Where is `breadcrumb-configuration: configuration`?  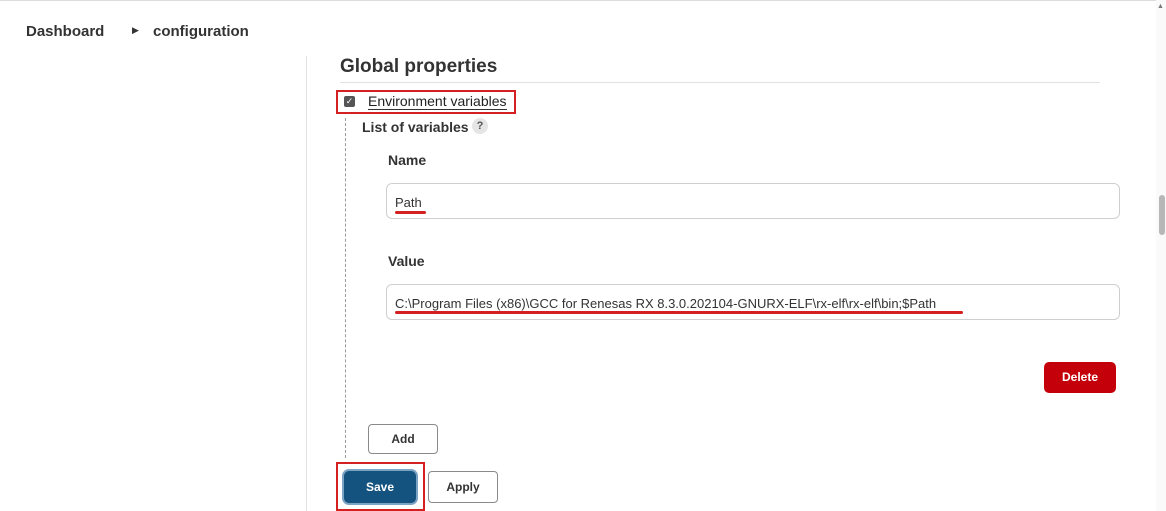
breadcrumb-configuration: configuration is located at coordinates (201, 31).